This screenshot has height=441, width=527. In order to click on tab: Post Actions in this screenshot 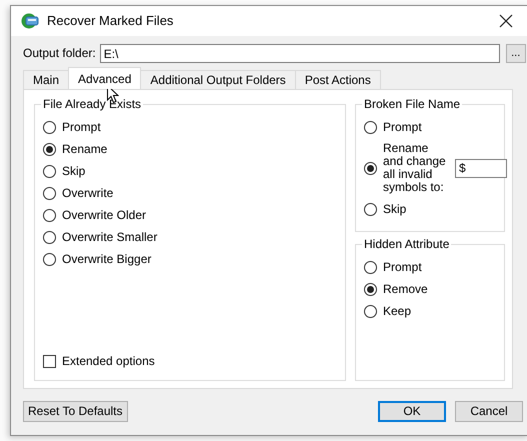, I will do `click(337, 79)`.